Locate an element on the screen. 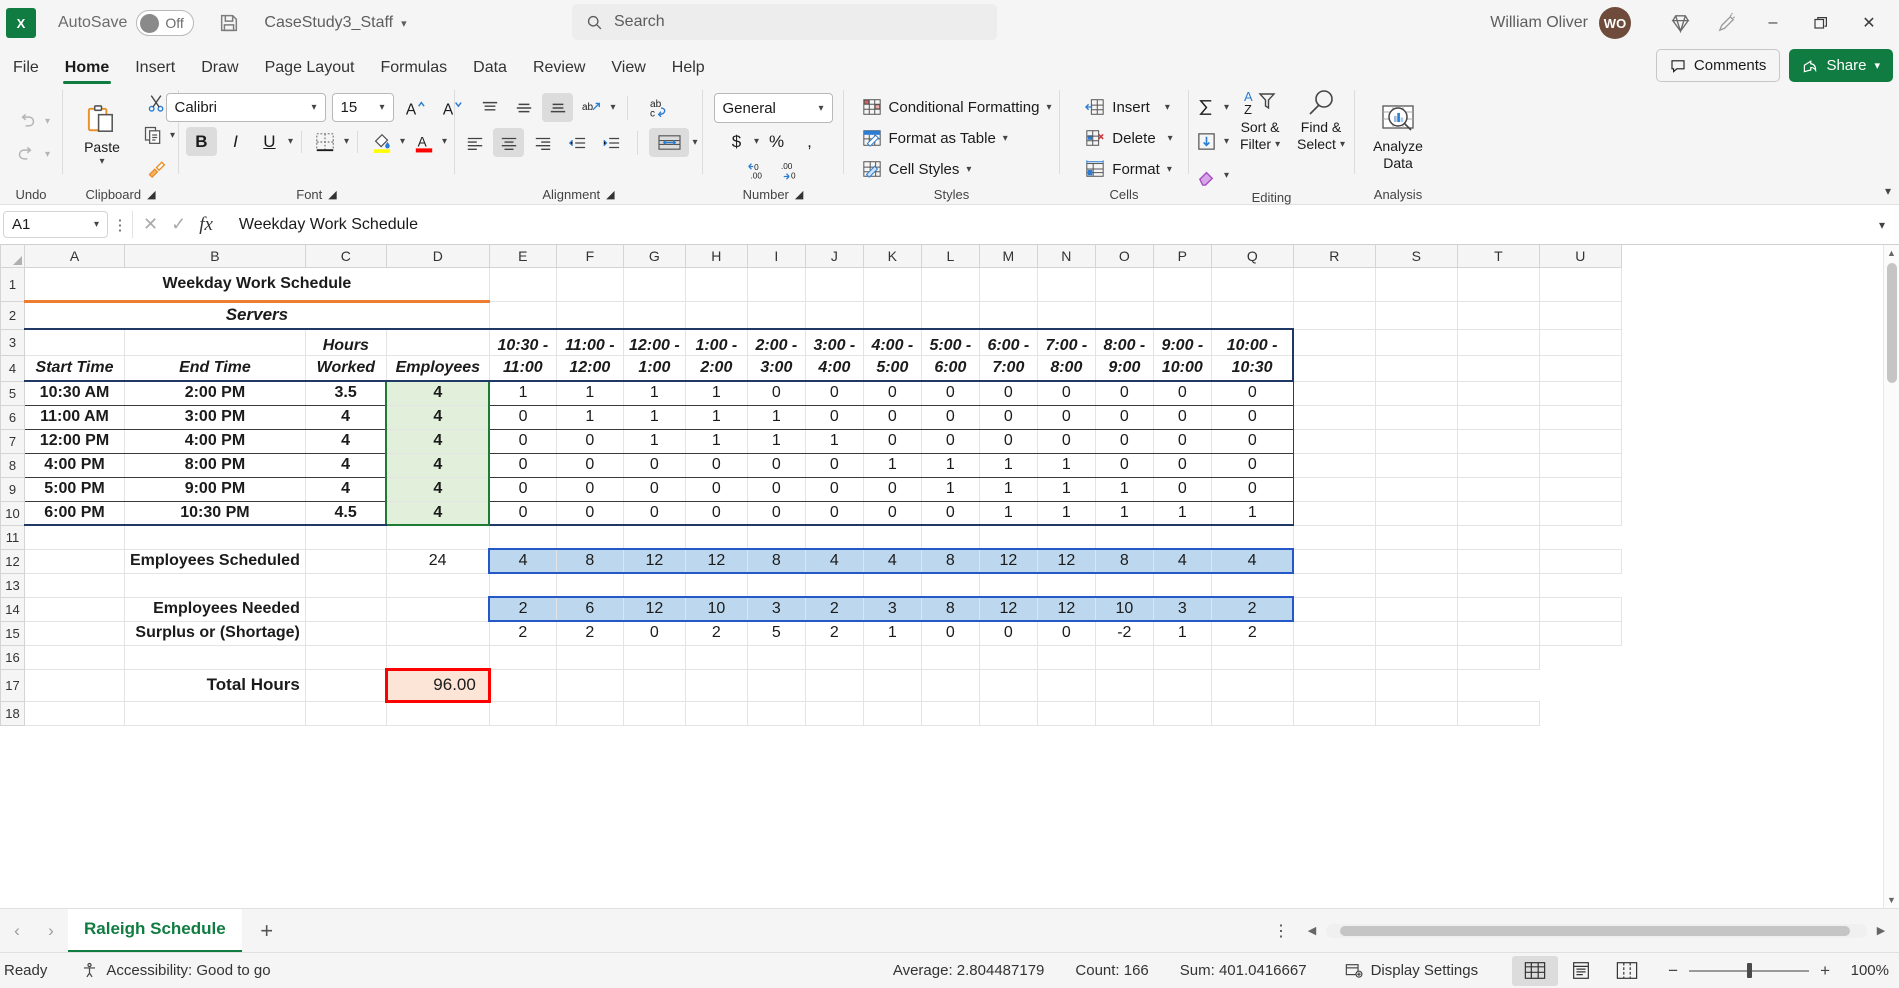  bold-button: B is located at coordinates (201, 141).